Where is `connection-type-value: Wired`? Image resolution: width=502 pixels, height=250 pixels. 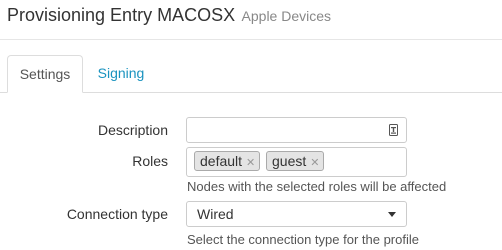 connection-type-value: Wired is located at coordinates (215, 214).